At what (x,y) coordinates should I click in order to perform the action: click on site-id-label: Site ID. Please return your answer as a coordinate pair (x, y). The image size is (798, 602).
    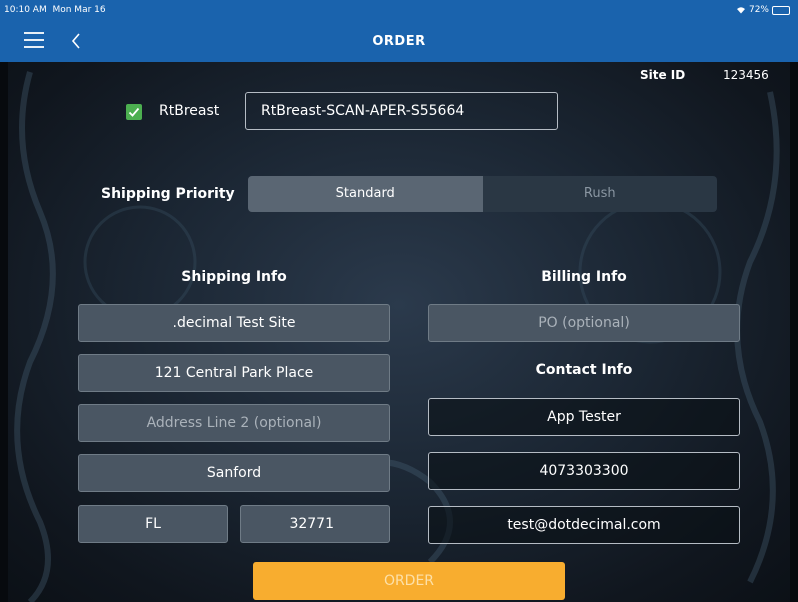
    Looking at the image, I should click on (663, 75).